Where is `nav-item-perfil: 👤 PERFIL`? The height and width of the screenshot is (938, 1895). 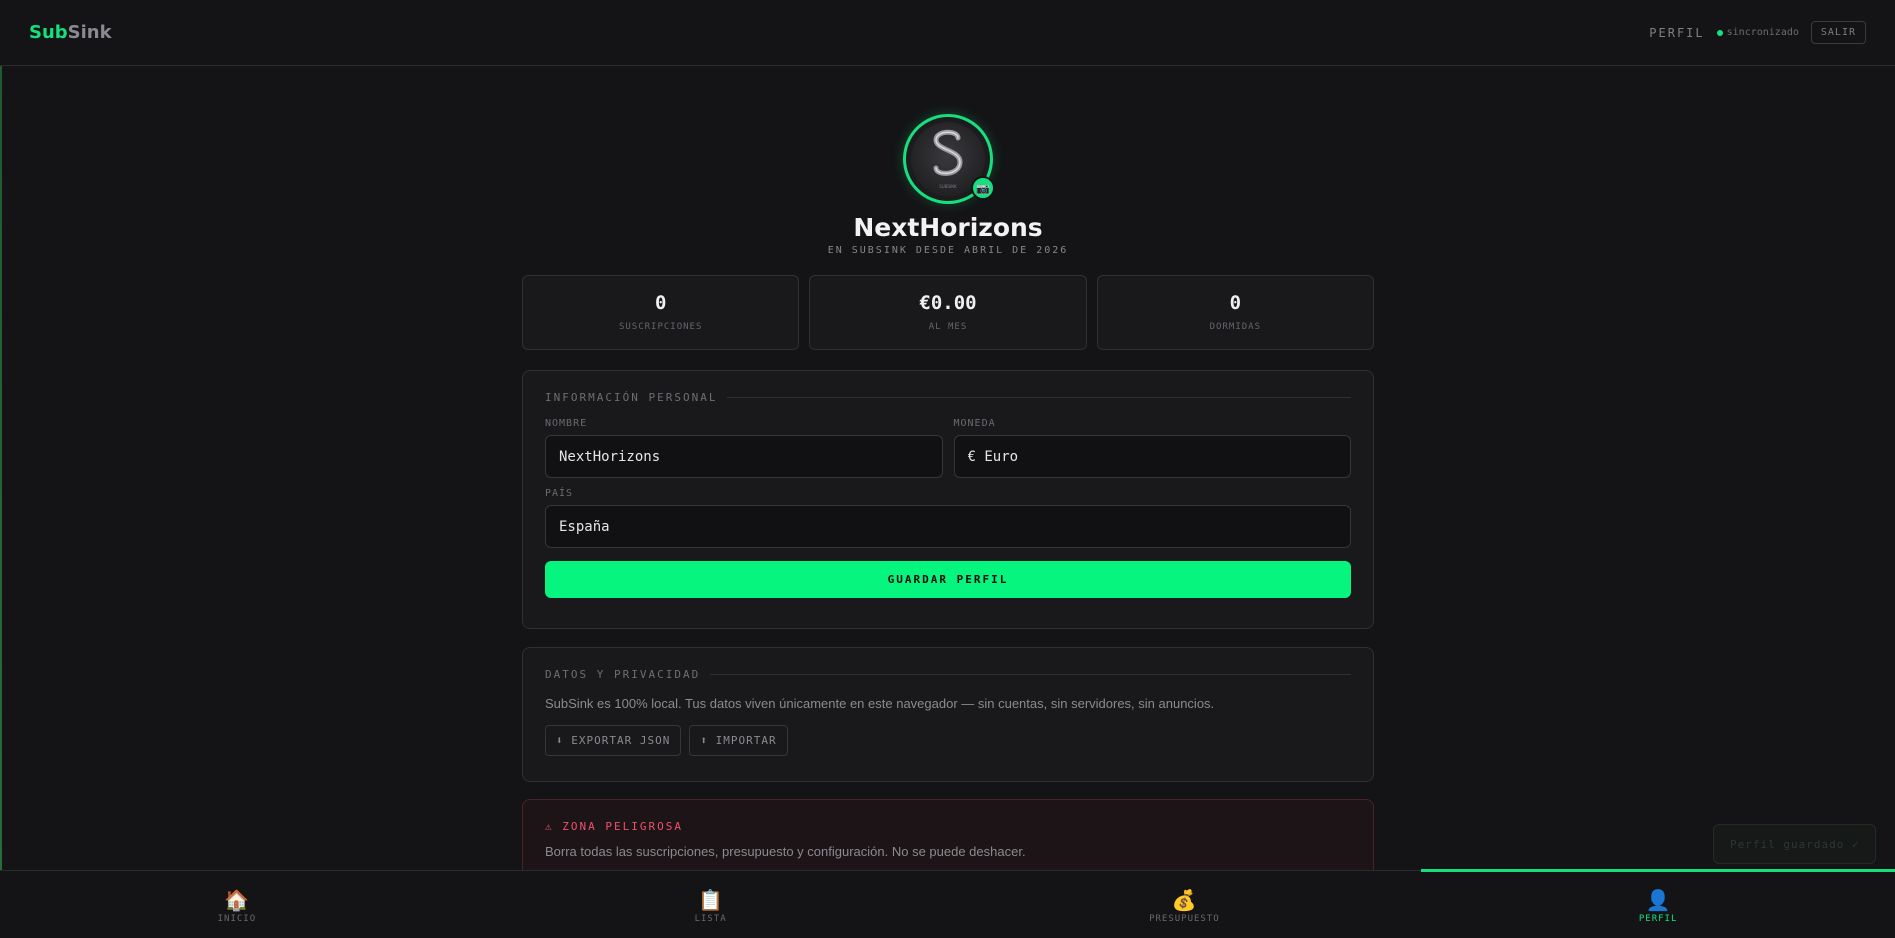
nav-item-perfil: 👤 PERFIL is located at coordinates (1658, 903).